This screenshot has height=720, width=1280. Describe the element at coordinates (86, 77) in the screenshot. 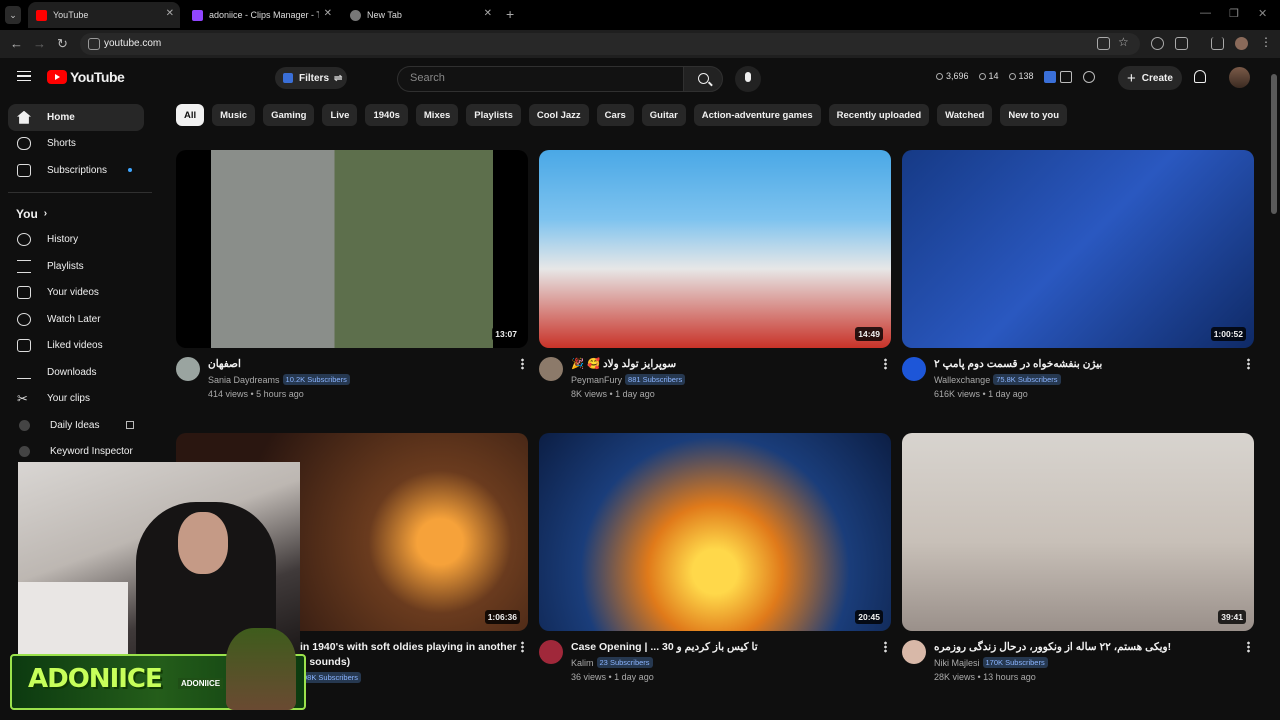

I see `youtube-logo: YouTube` at that location.